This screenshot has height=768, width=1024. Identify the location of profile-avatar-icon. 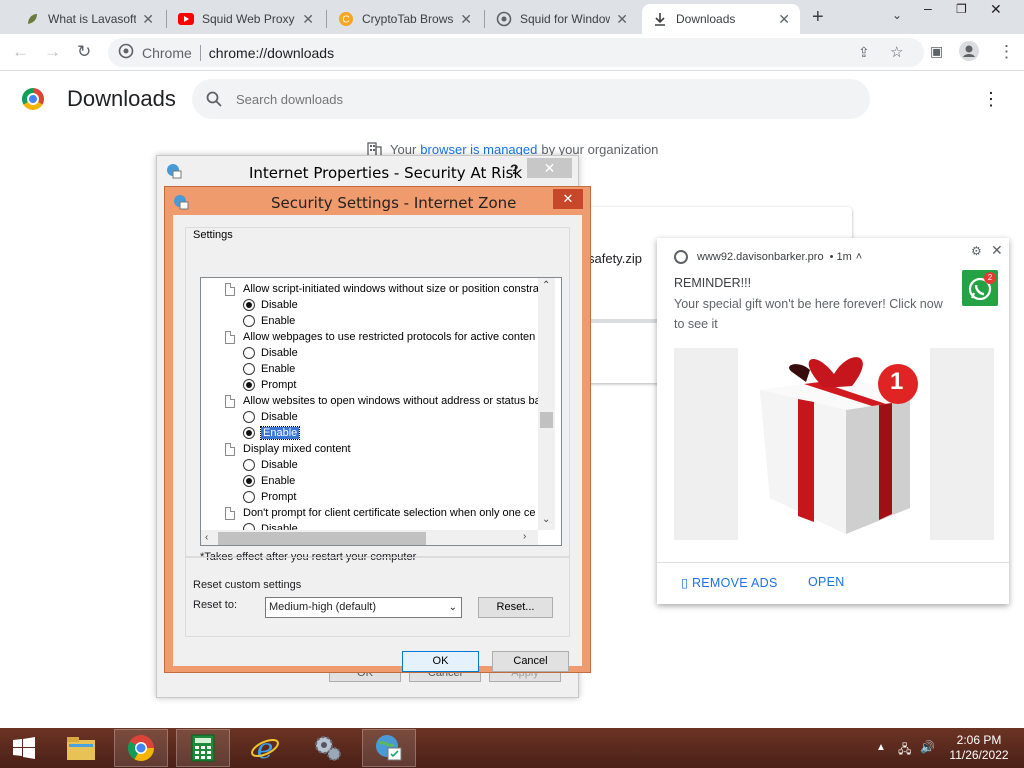
(969, 53).